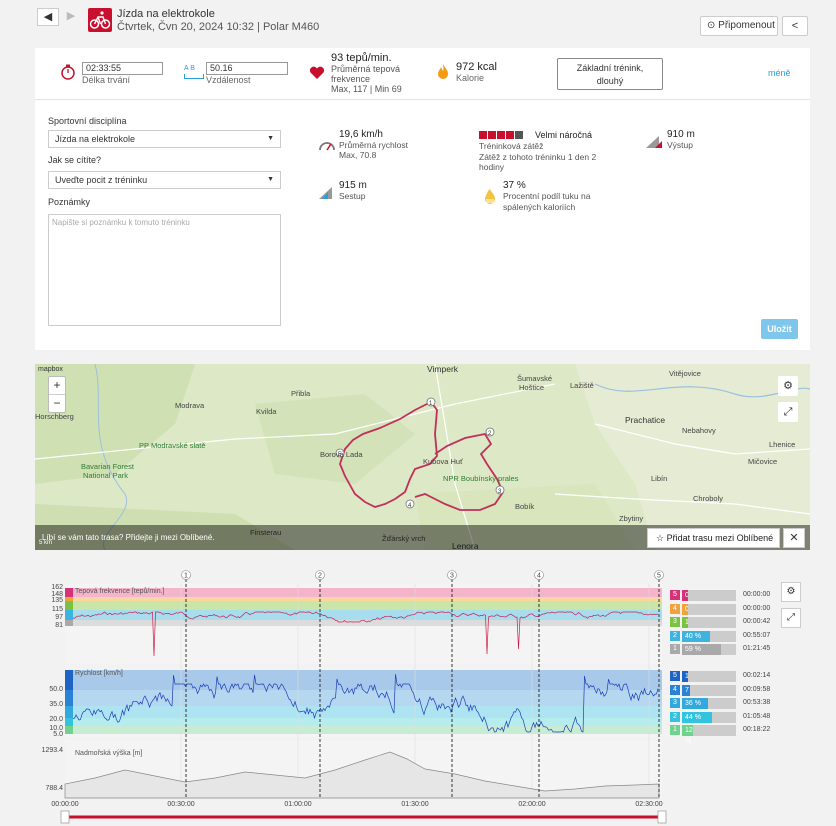 The image size is (836, 826). Describe the element at coordinates (164, 270) in the screenshot. I see `notes-textarea: Napište si poznámku k tomuto tréninku` at that location.